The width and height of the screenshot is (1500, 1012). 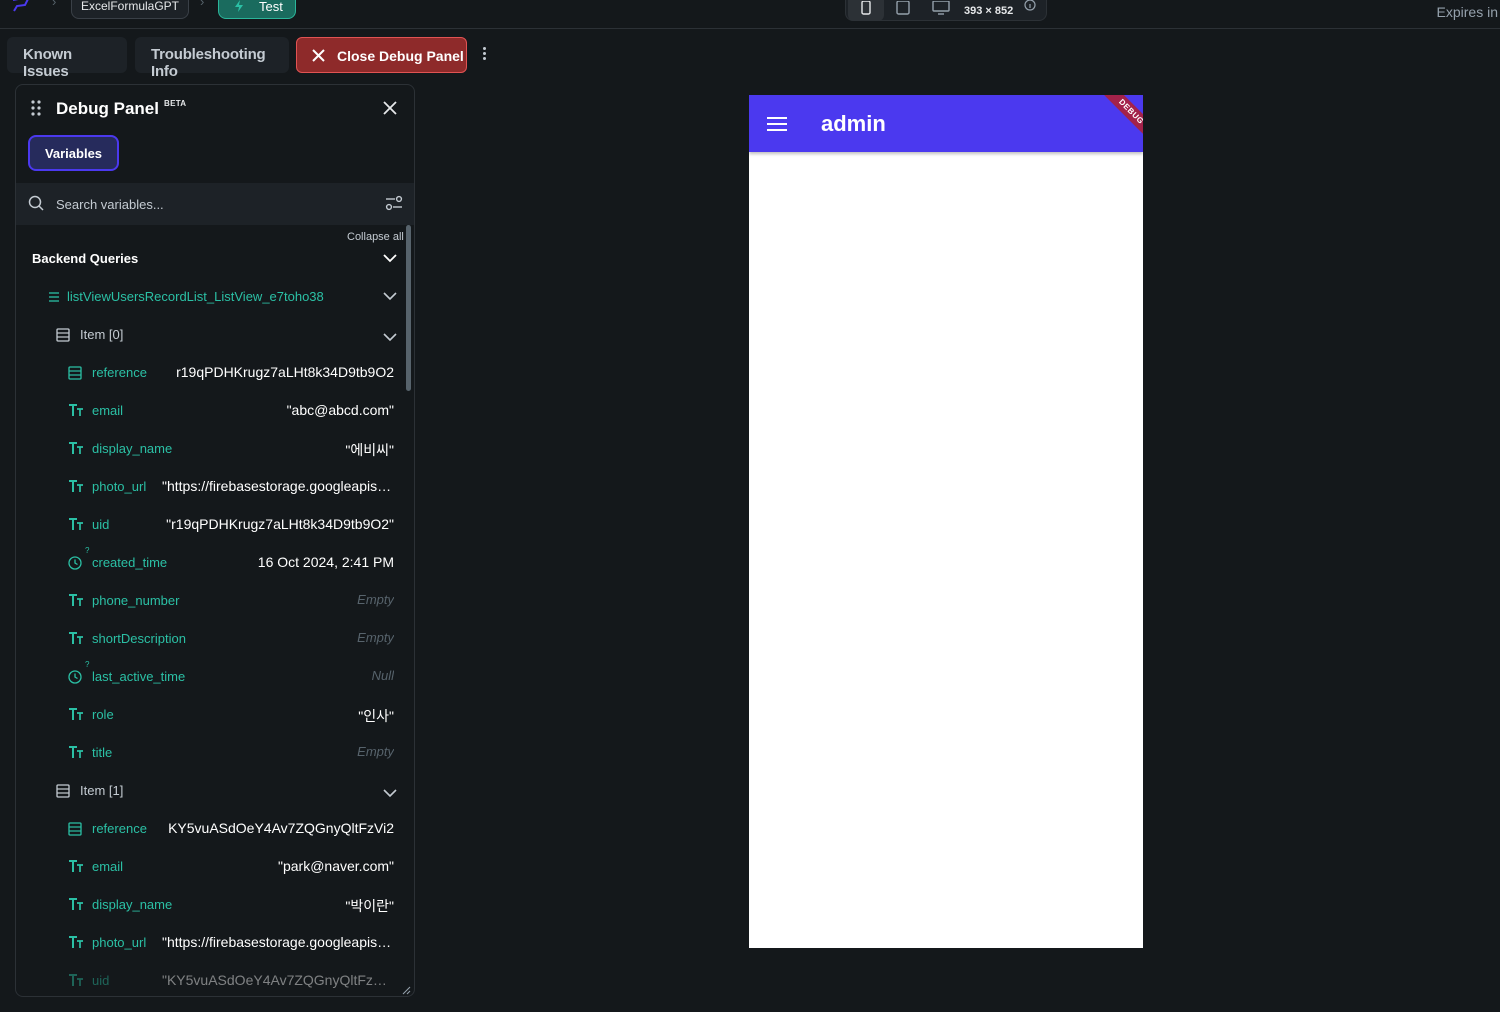 I want to click on info-icon, so click(x=1030, y=5).